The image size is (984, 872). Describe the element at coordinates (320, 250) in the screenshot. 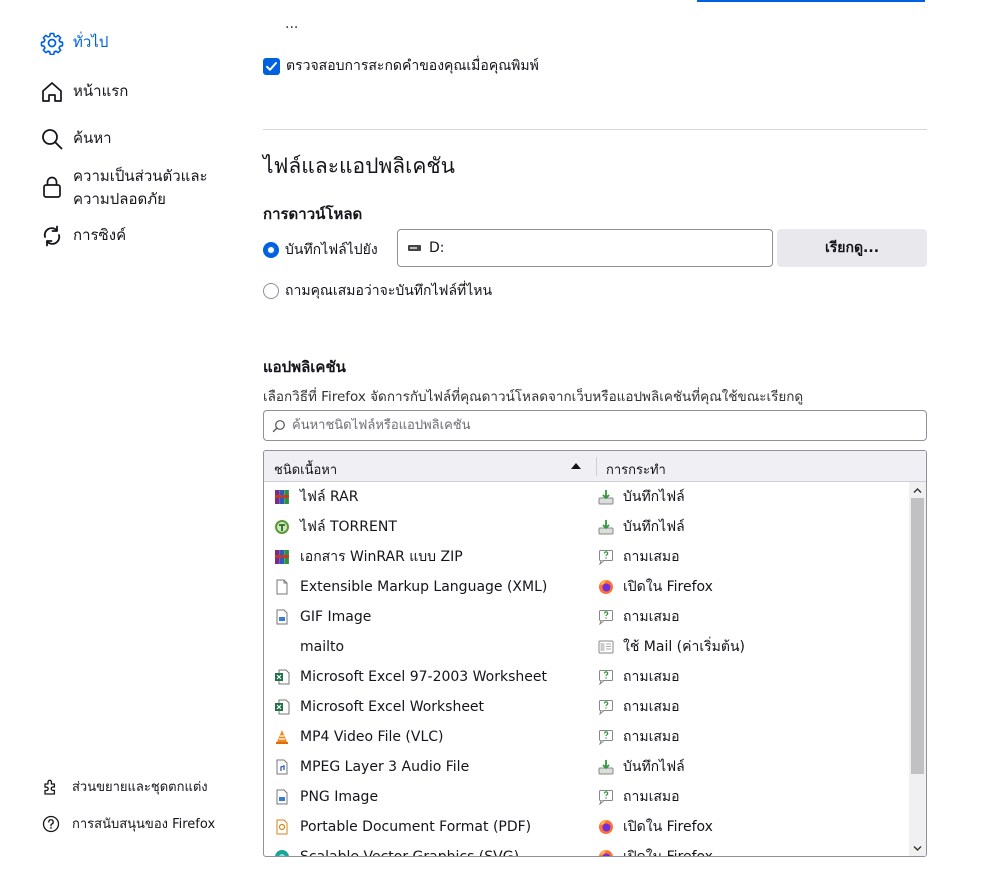

I see `save-to-radio-row: บันทึกไฟล์ไปยัง` at that location.